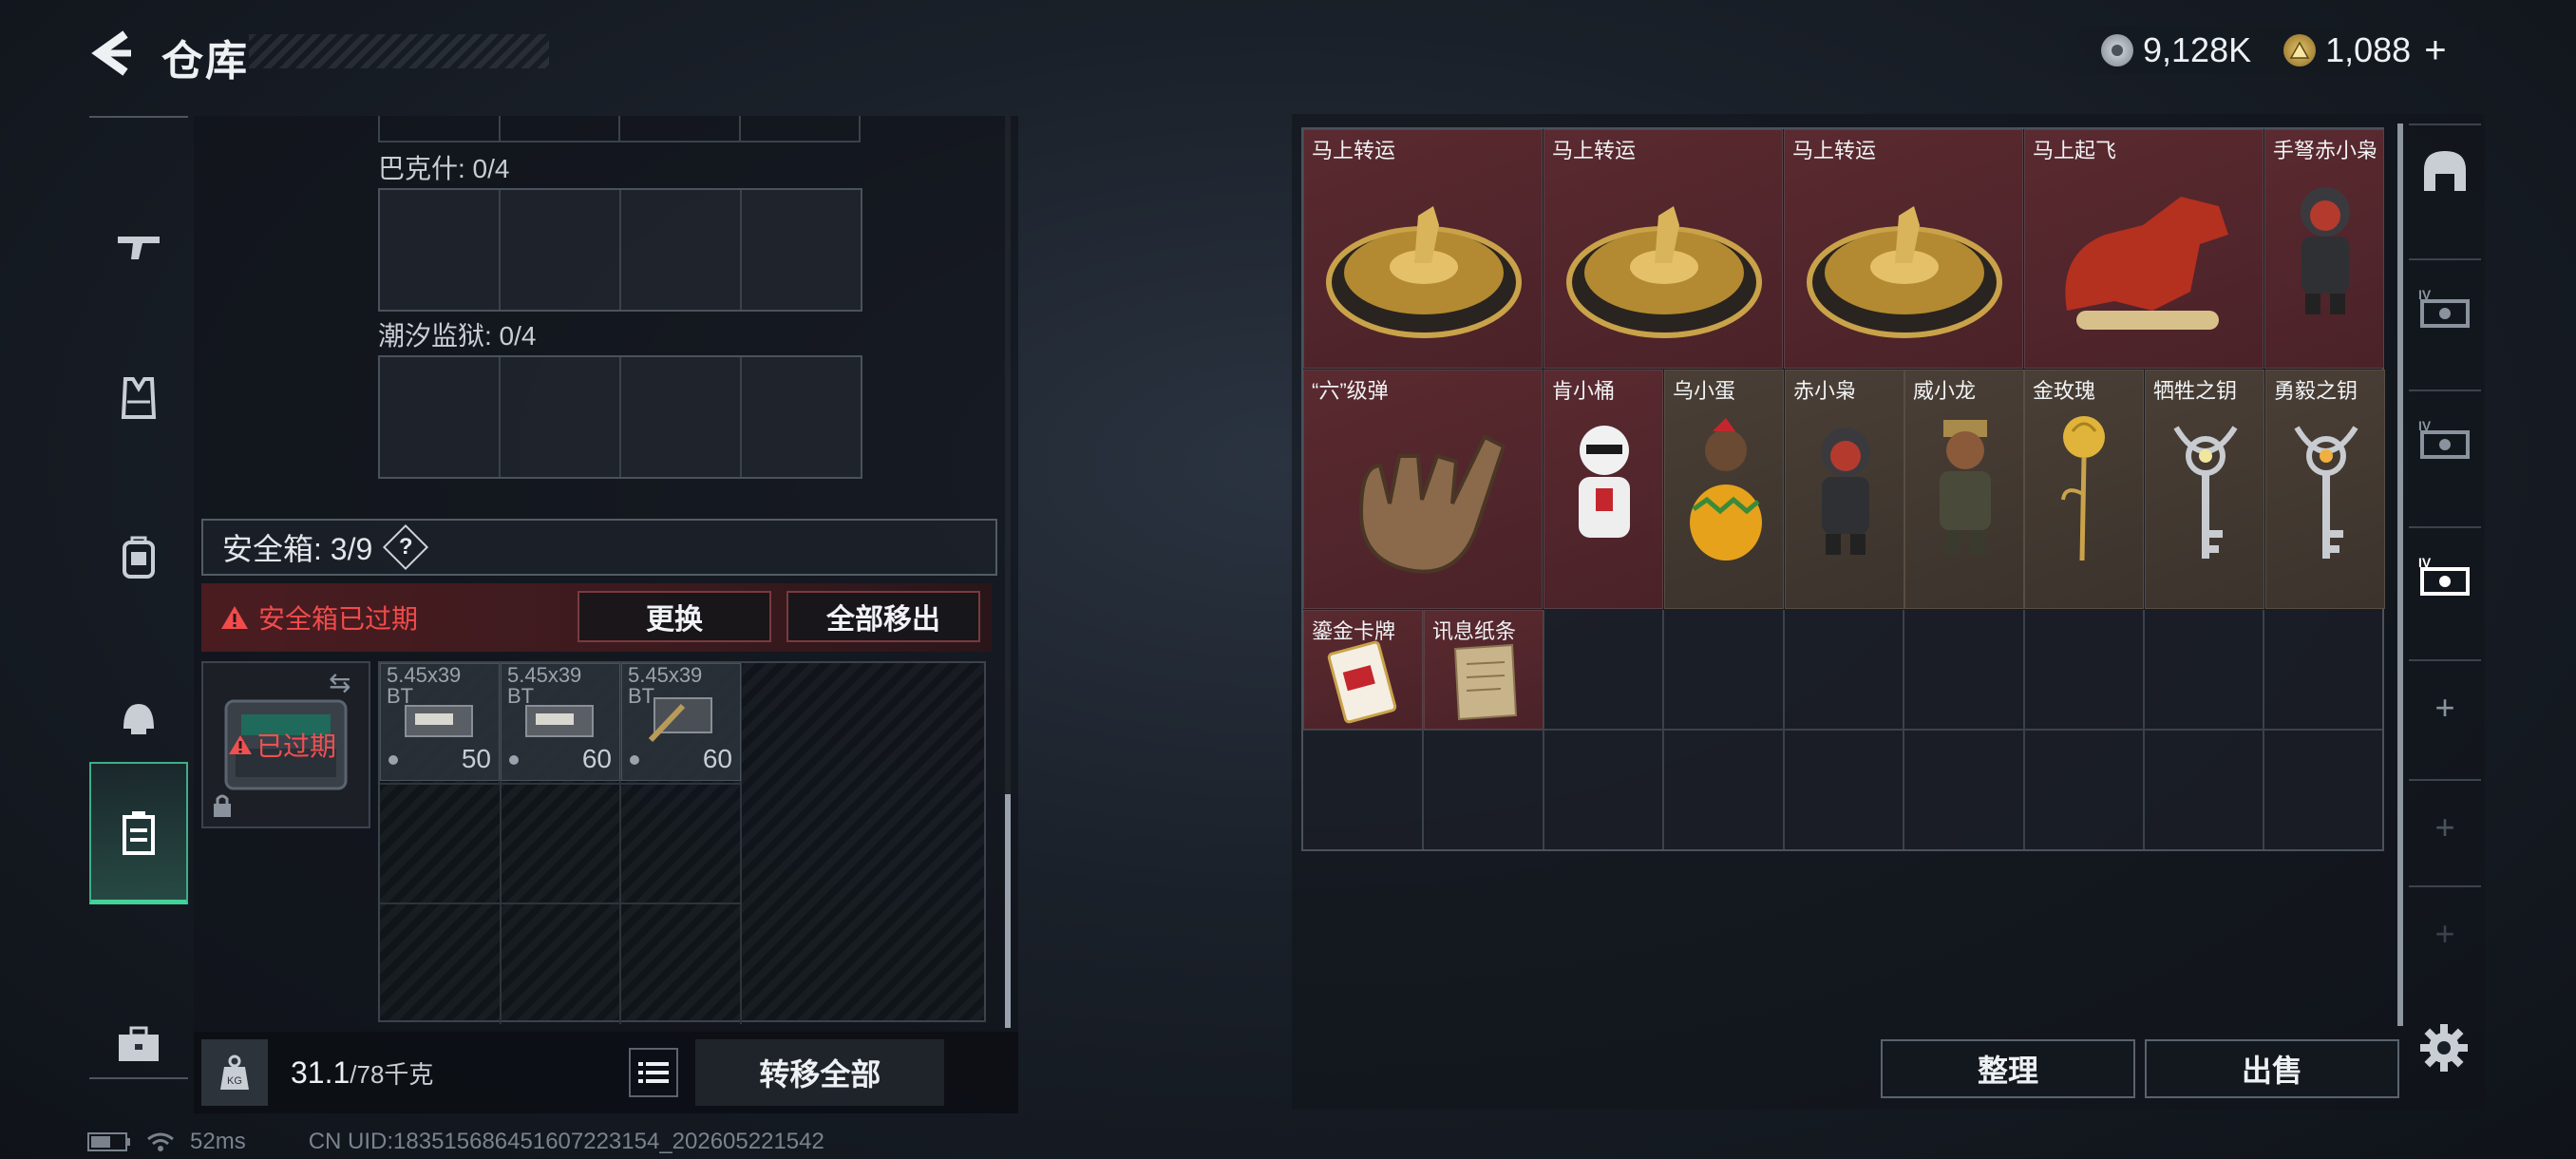  Describe the element at coordinates (2444, 1050) in the screenshot. I see `gear-icon` at that location.